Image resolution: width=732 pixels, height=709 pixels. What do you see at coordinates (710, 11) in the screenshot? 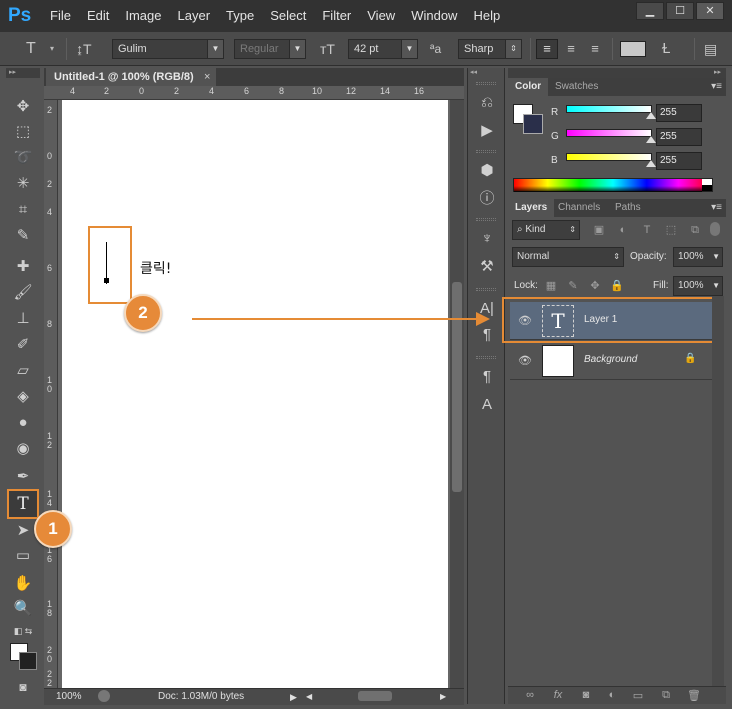
I see `close-button: ✕` at bounding box center [710, 11].